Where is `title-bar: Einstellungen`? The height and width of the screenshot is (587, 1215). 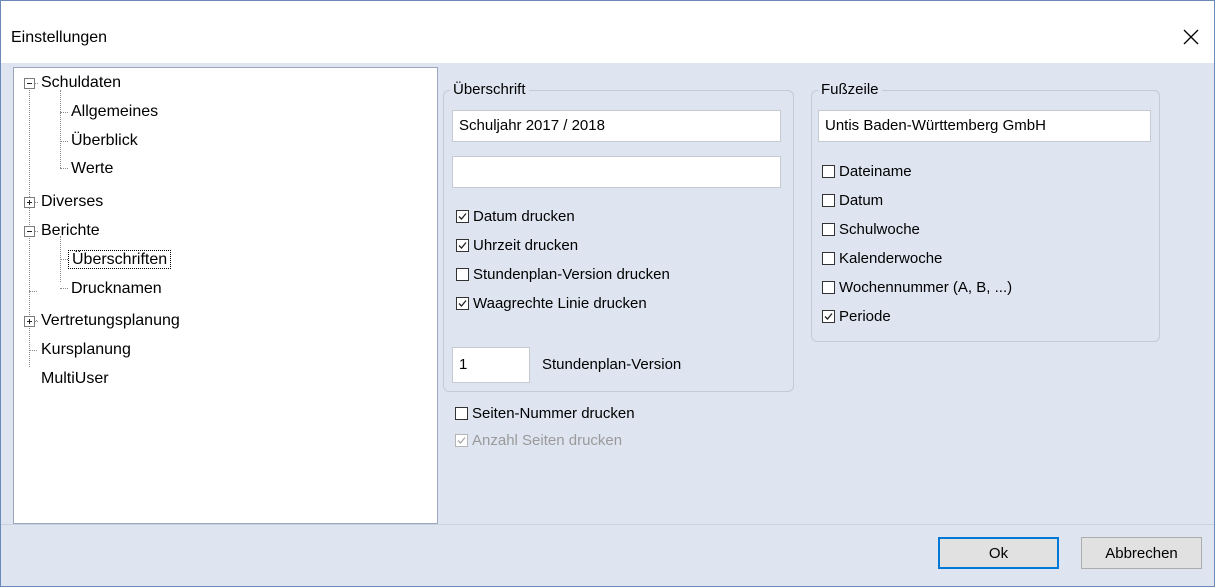 title-bar: Einstellungen is located at coordinates (607, 32).